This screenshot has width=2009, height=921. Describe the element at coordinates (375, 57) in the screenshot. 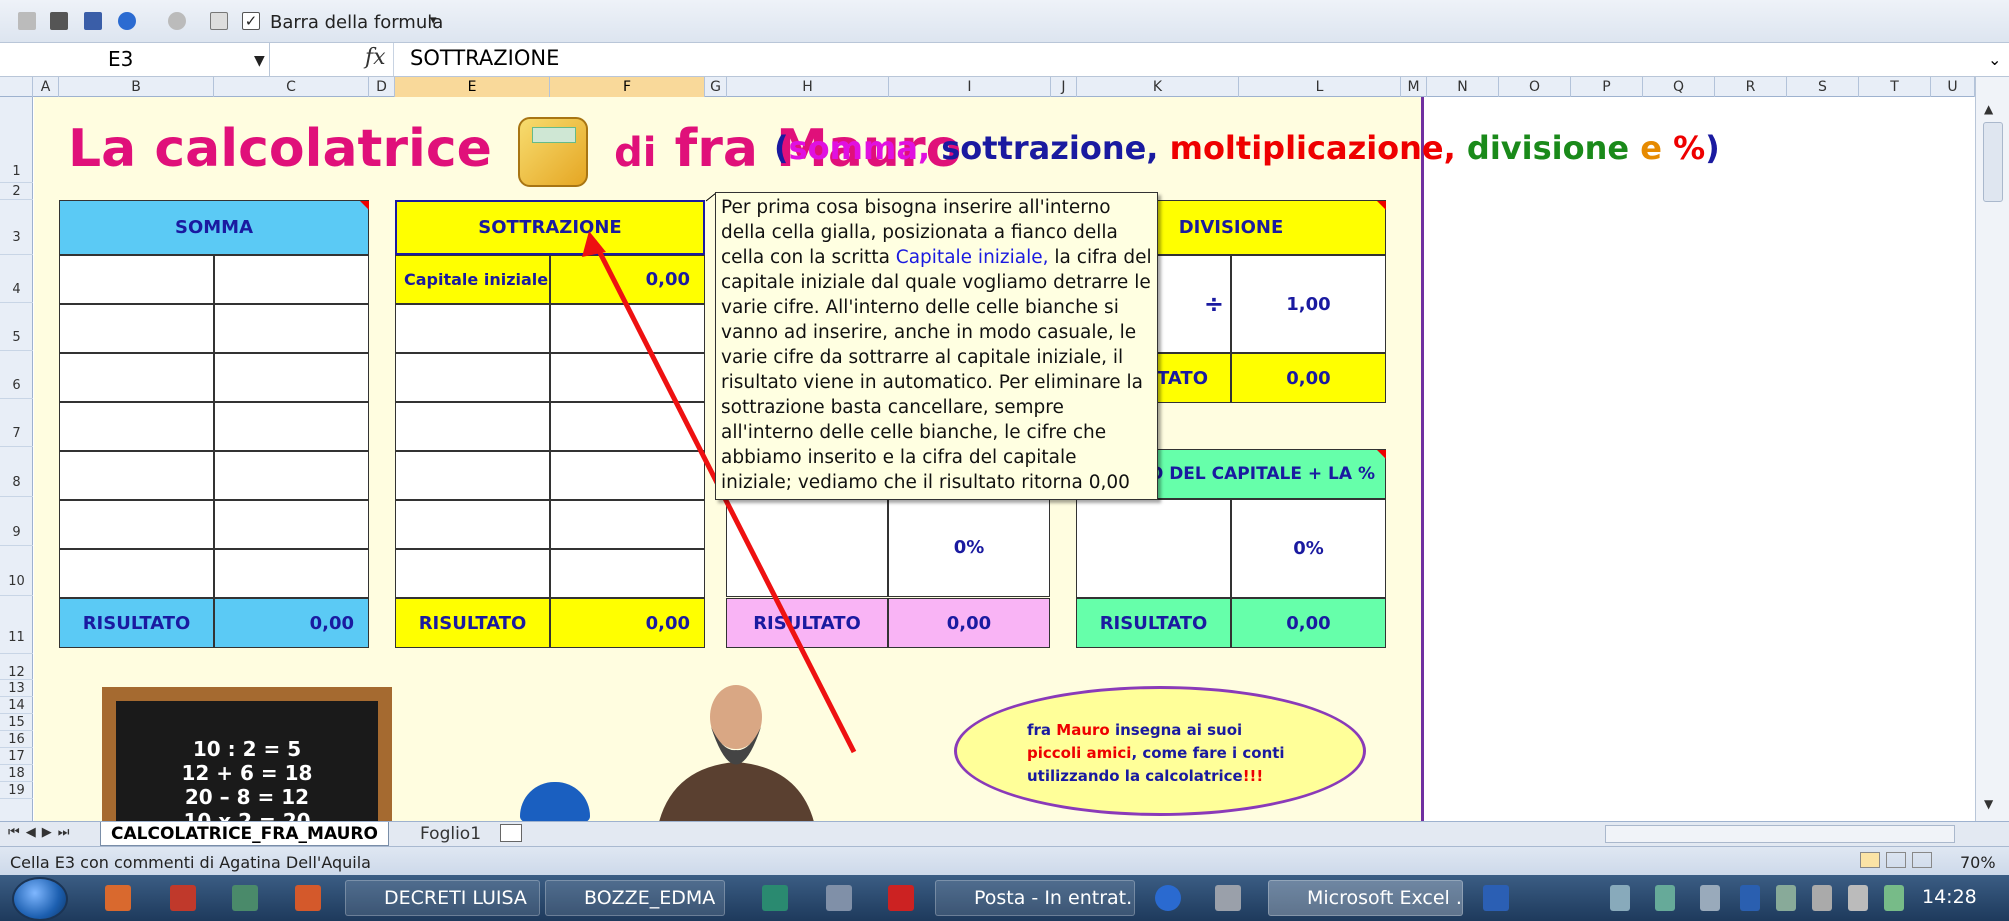

I see `insert-function-icon: fx` at that location.